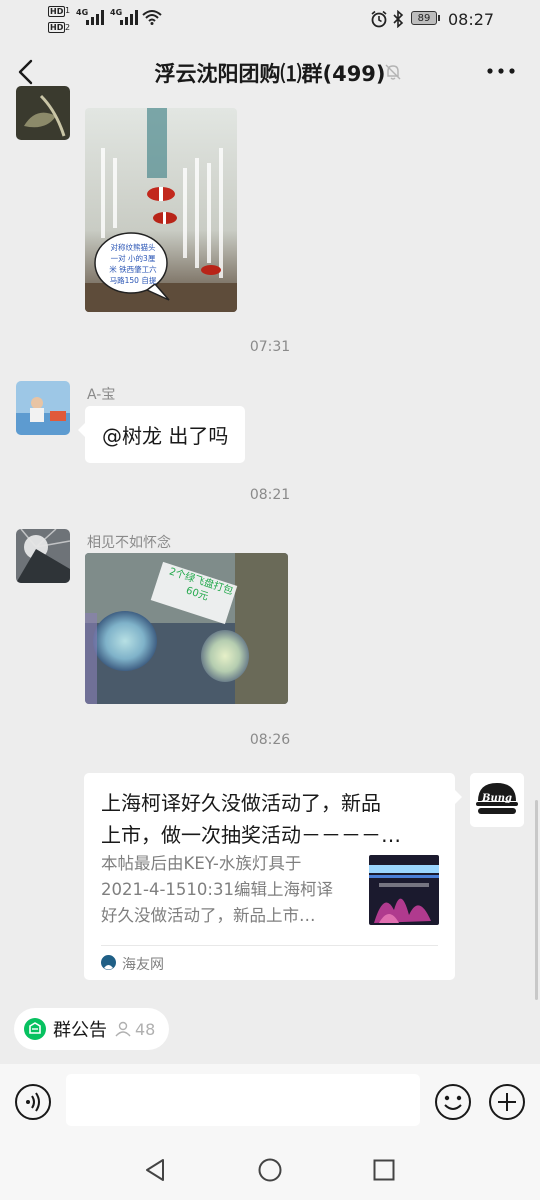  What do you see at coordinates (68, 27) in the screenshot?
I see `sim-label-2: 2` at bounding box center [68, 27].